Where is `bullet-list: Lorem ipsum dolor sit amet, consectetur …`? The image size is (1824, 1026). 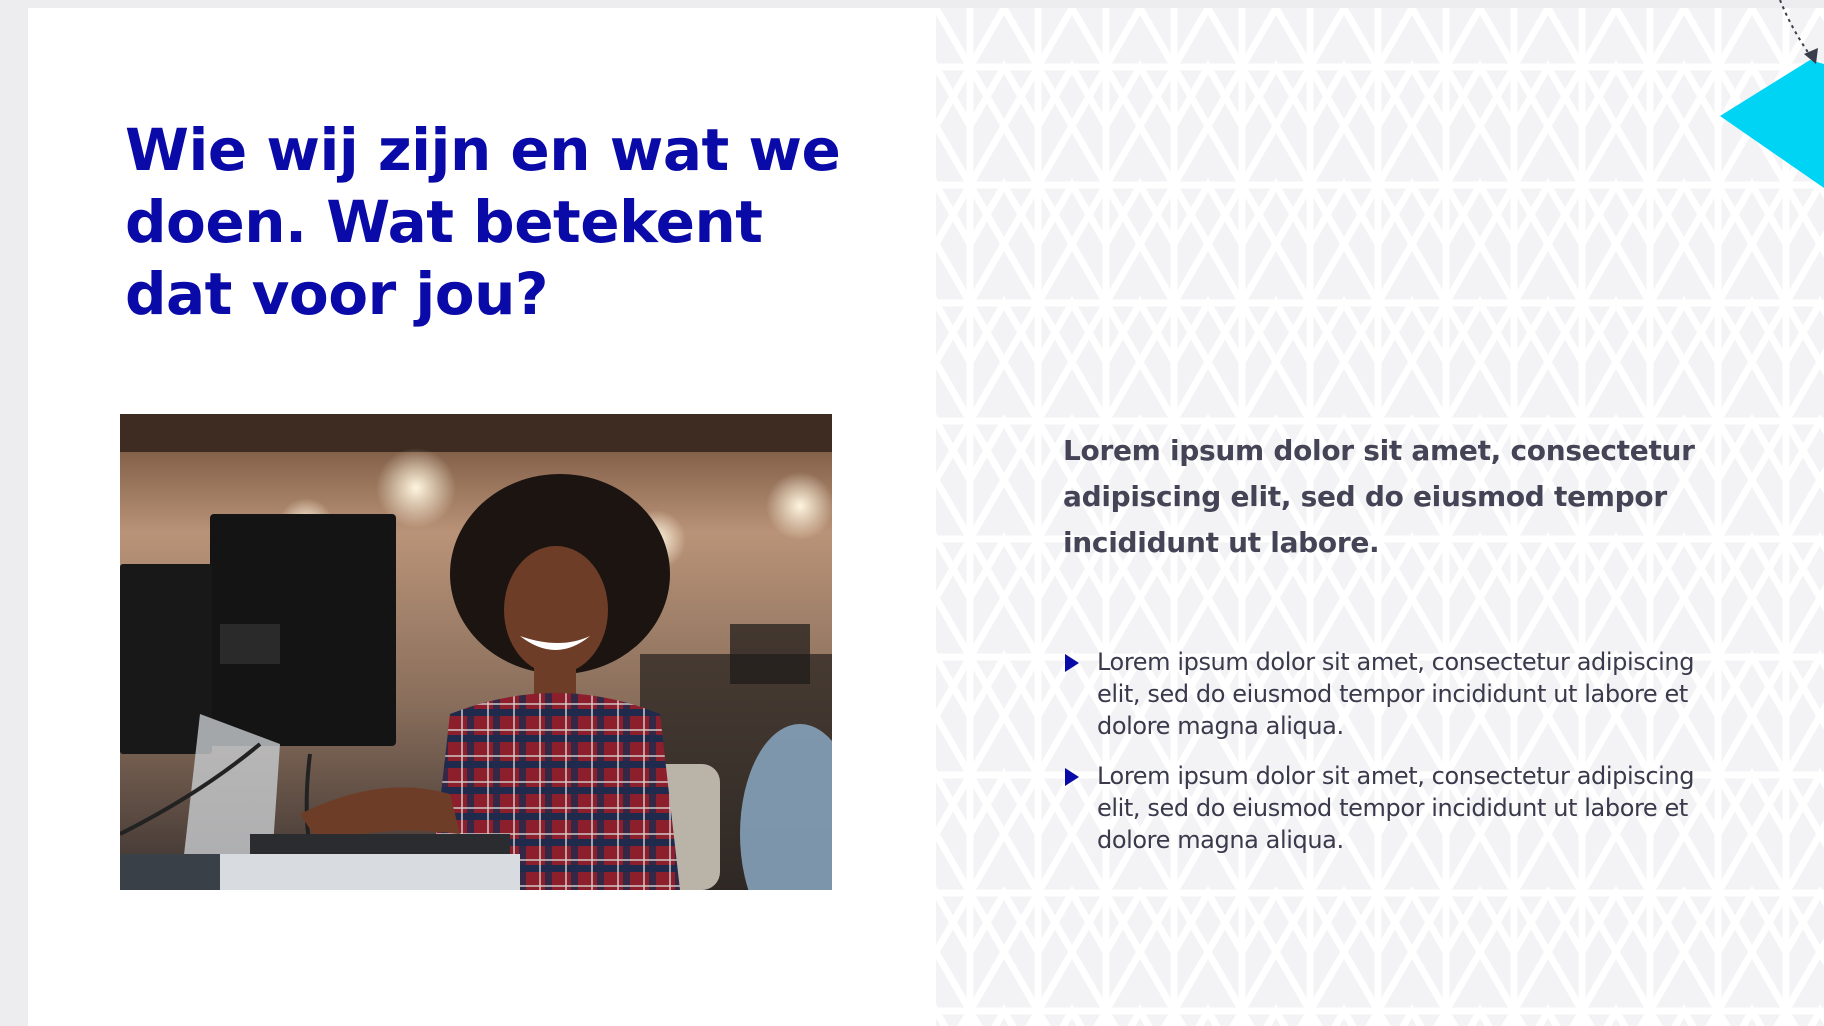 bullet-list: Lorem ipsum dolor sit amet, consectetur … is located at coordinates (1383, 760).